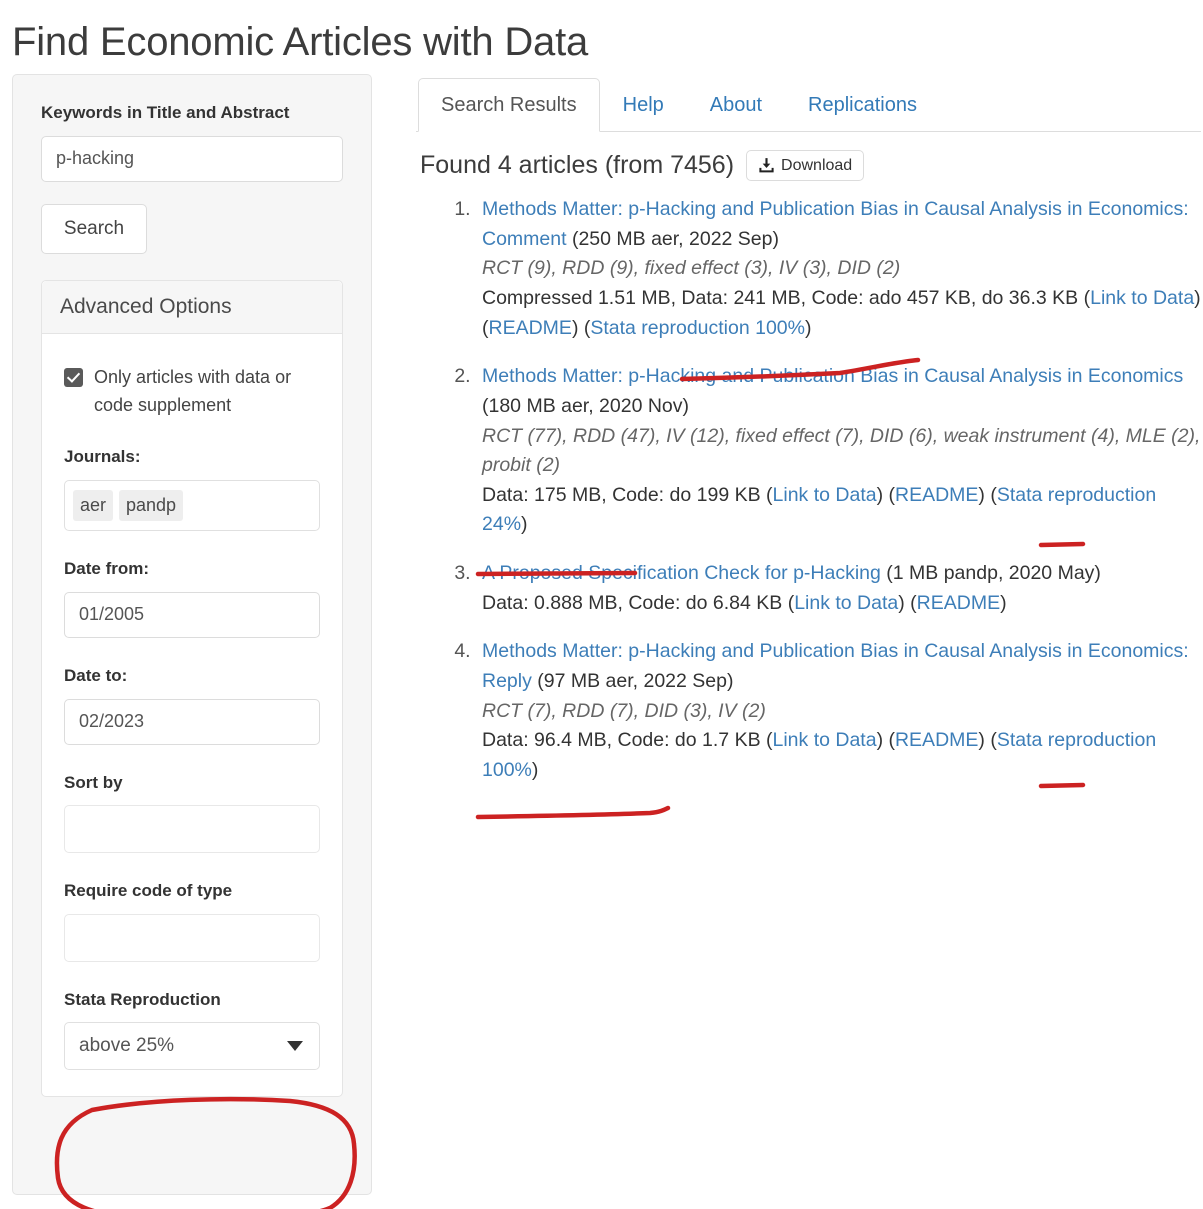  Describe the element at coordinates (672, 238) in the screenshot. I see `result-meta: (250 MB aer, 2022 Sep)` at that location.